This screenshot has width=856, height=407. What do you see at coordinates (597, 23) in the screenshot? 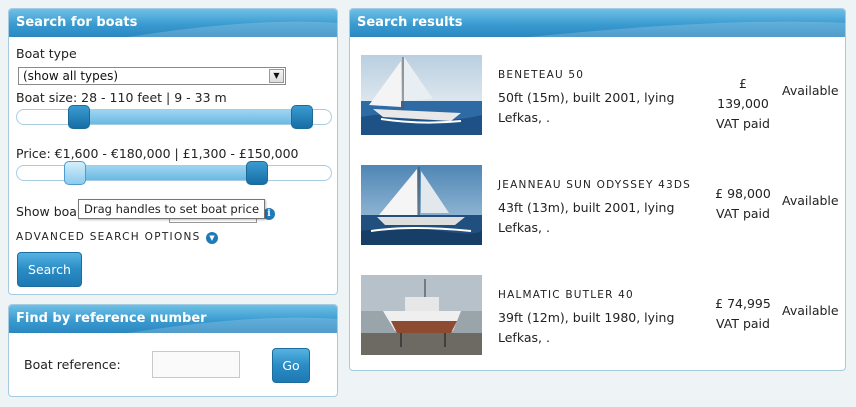
I see `results-panel-title: Search results` at bounding box center [597, 23].